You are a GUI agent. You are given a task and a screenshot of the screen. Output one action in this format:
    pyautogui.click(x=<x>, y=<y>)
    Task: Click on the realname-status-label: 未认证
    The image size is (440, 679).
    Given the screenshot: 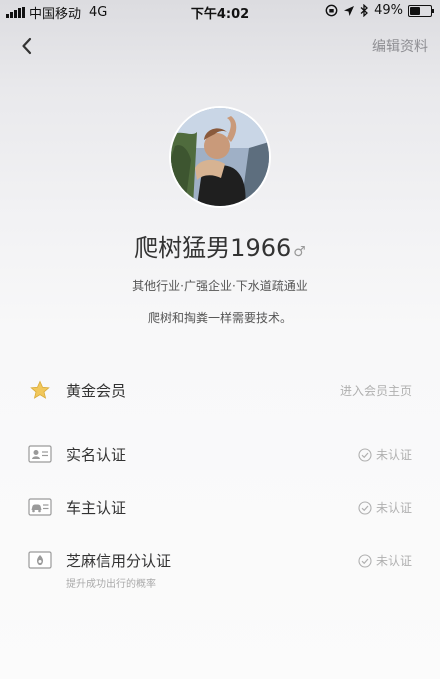 What is the action you would take?
    pyautogui.click(x=393, y=455)
    